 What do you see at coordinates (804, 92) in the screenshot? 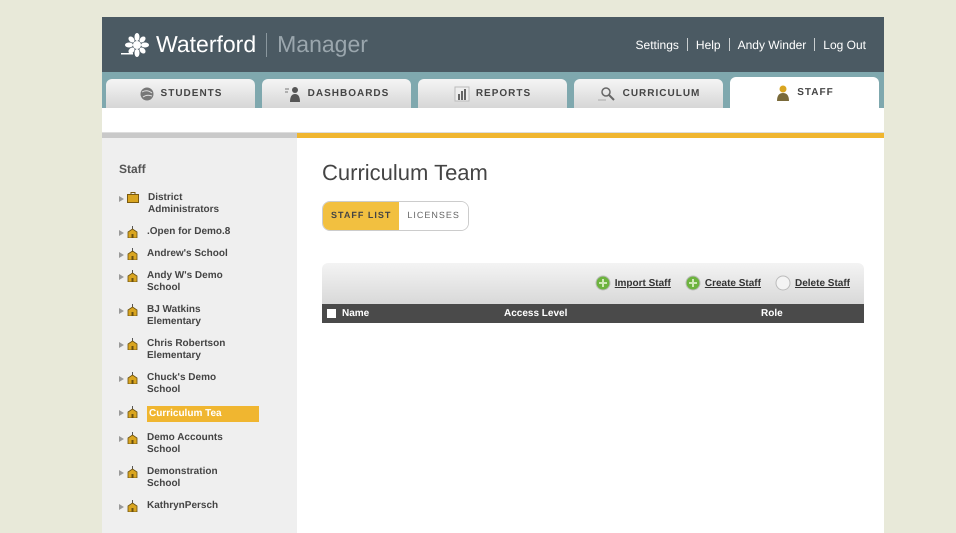
I see `nav-tab: STAFF` at bounding box center [804, 92].